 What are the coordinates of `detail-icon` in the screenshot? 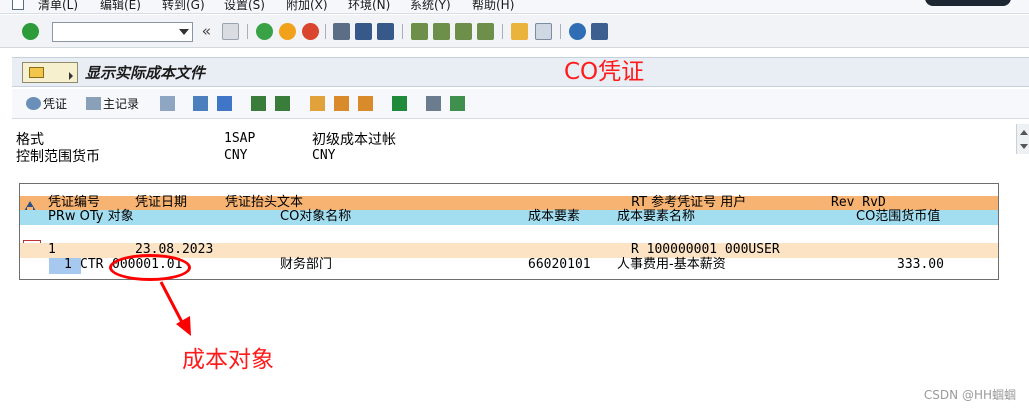 It's located at (200, 103).